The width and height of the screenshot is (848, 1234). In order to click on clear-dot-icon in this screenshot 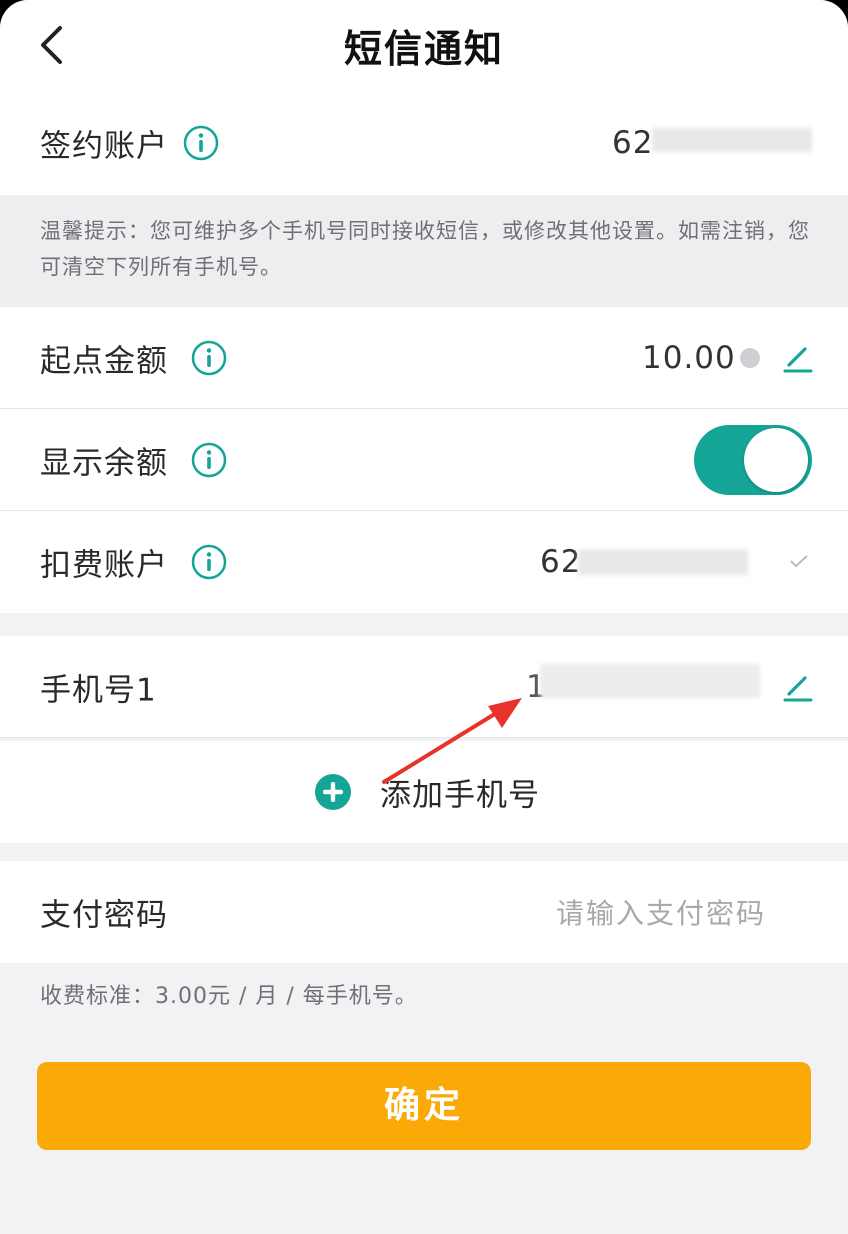, I will do `click(750, 358)`.